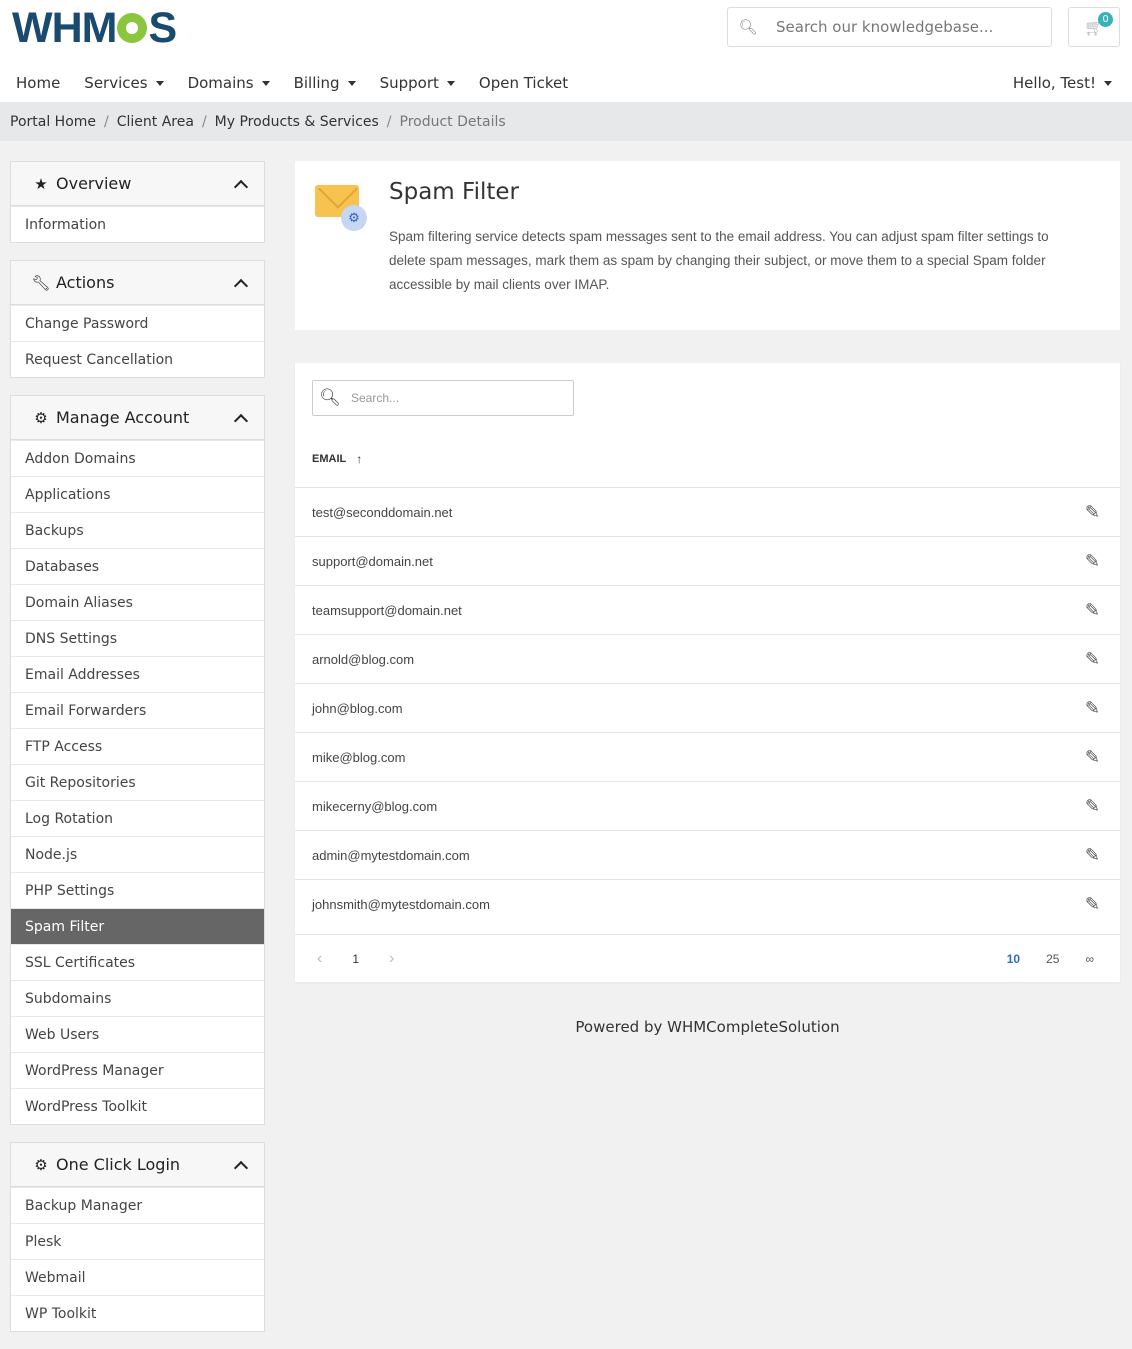  I want to click on sidebar-item-wordpress-toolkit: WordPress Toolkit, so click(137, 1106).